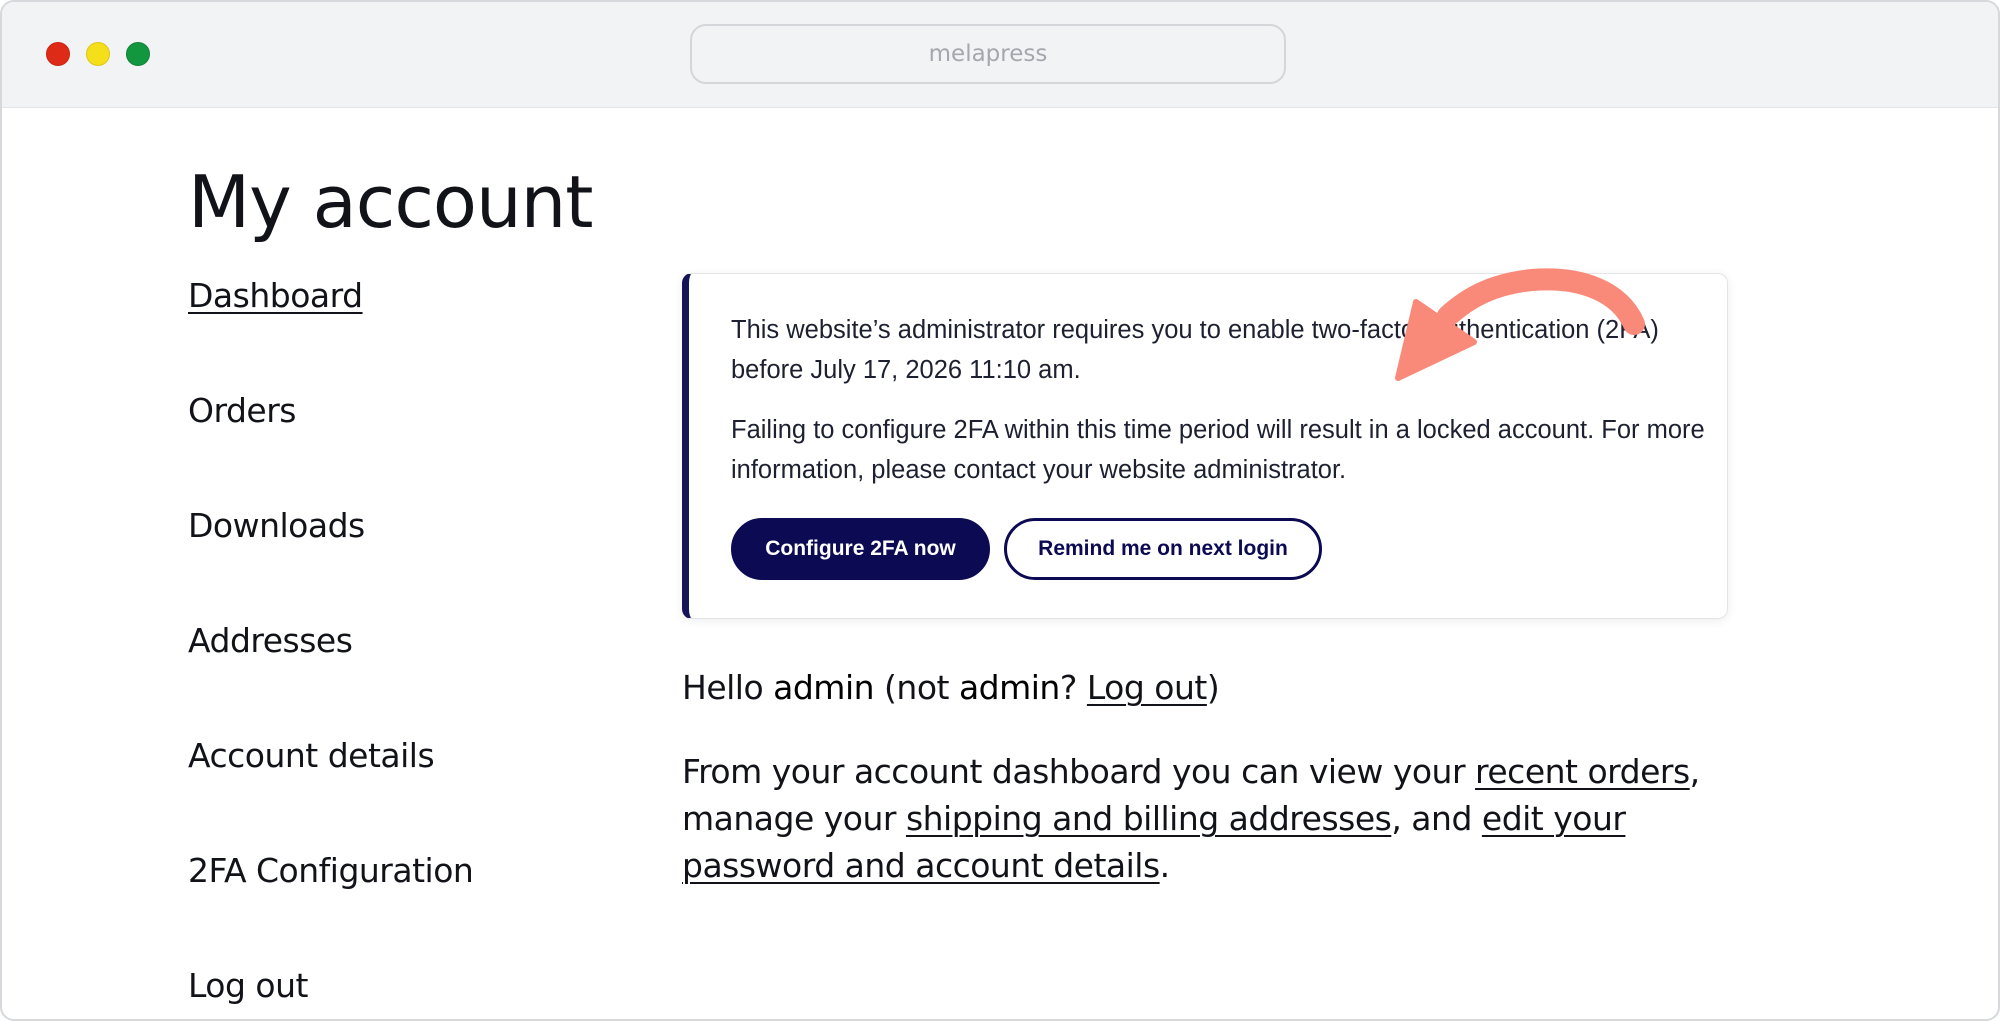 The height and width of the screenshot is (1021, 2000). I want to click on recent-orders-link: recent orders, so click(1582, 771).